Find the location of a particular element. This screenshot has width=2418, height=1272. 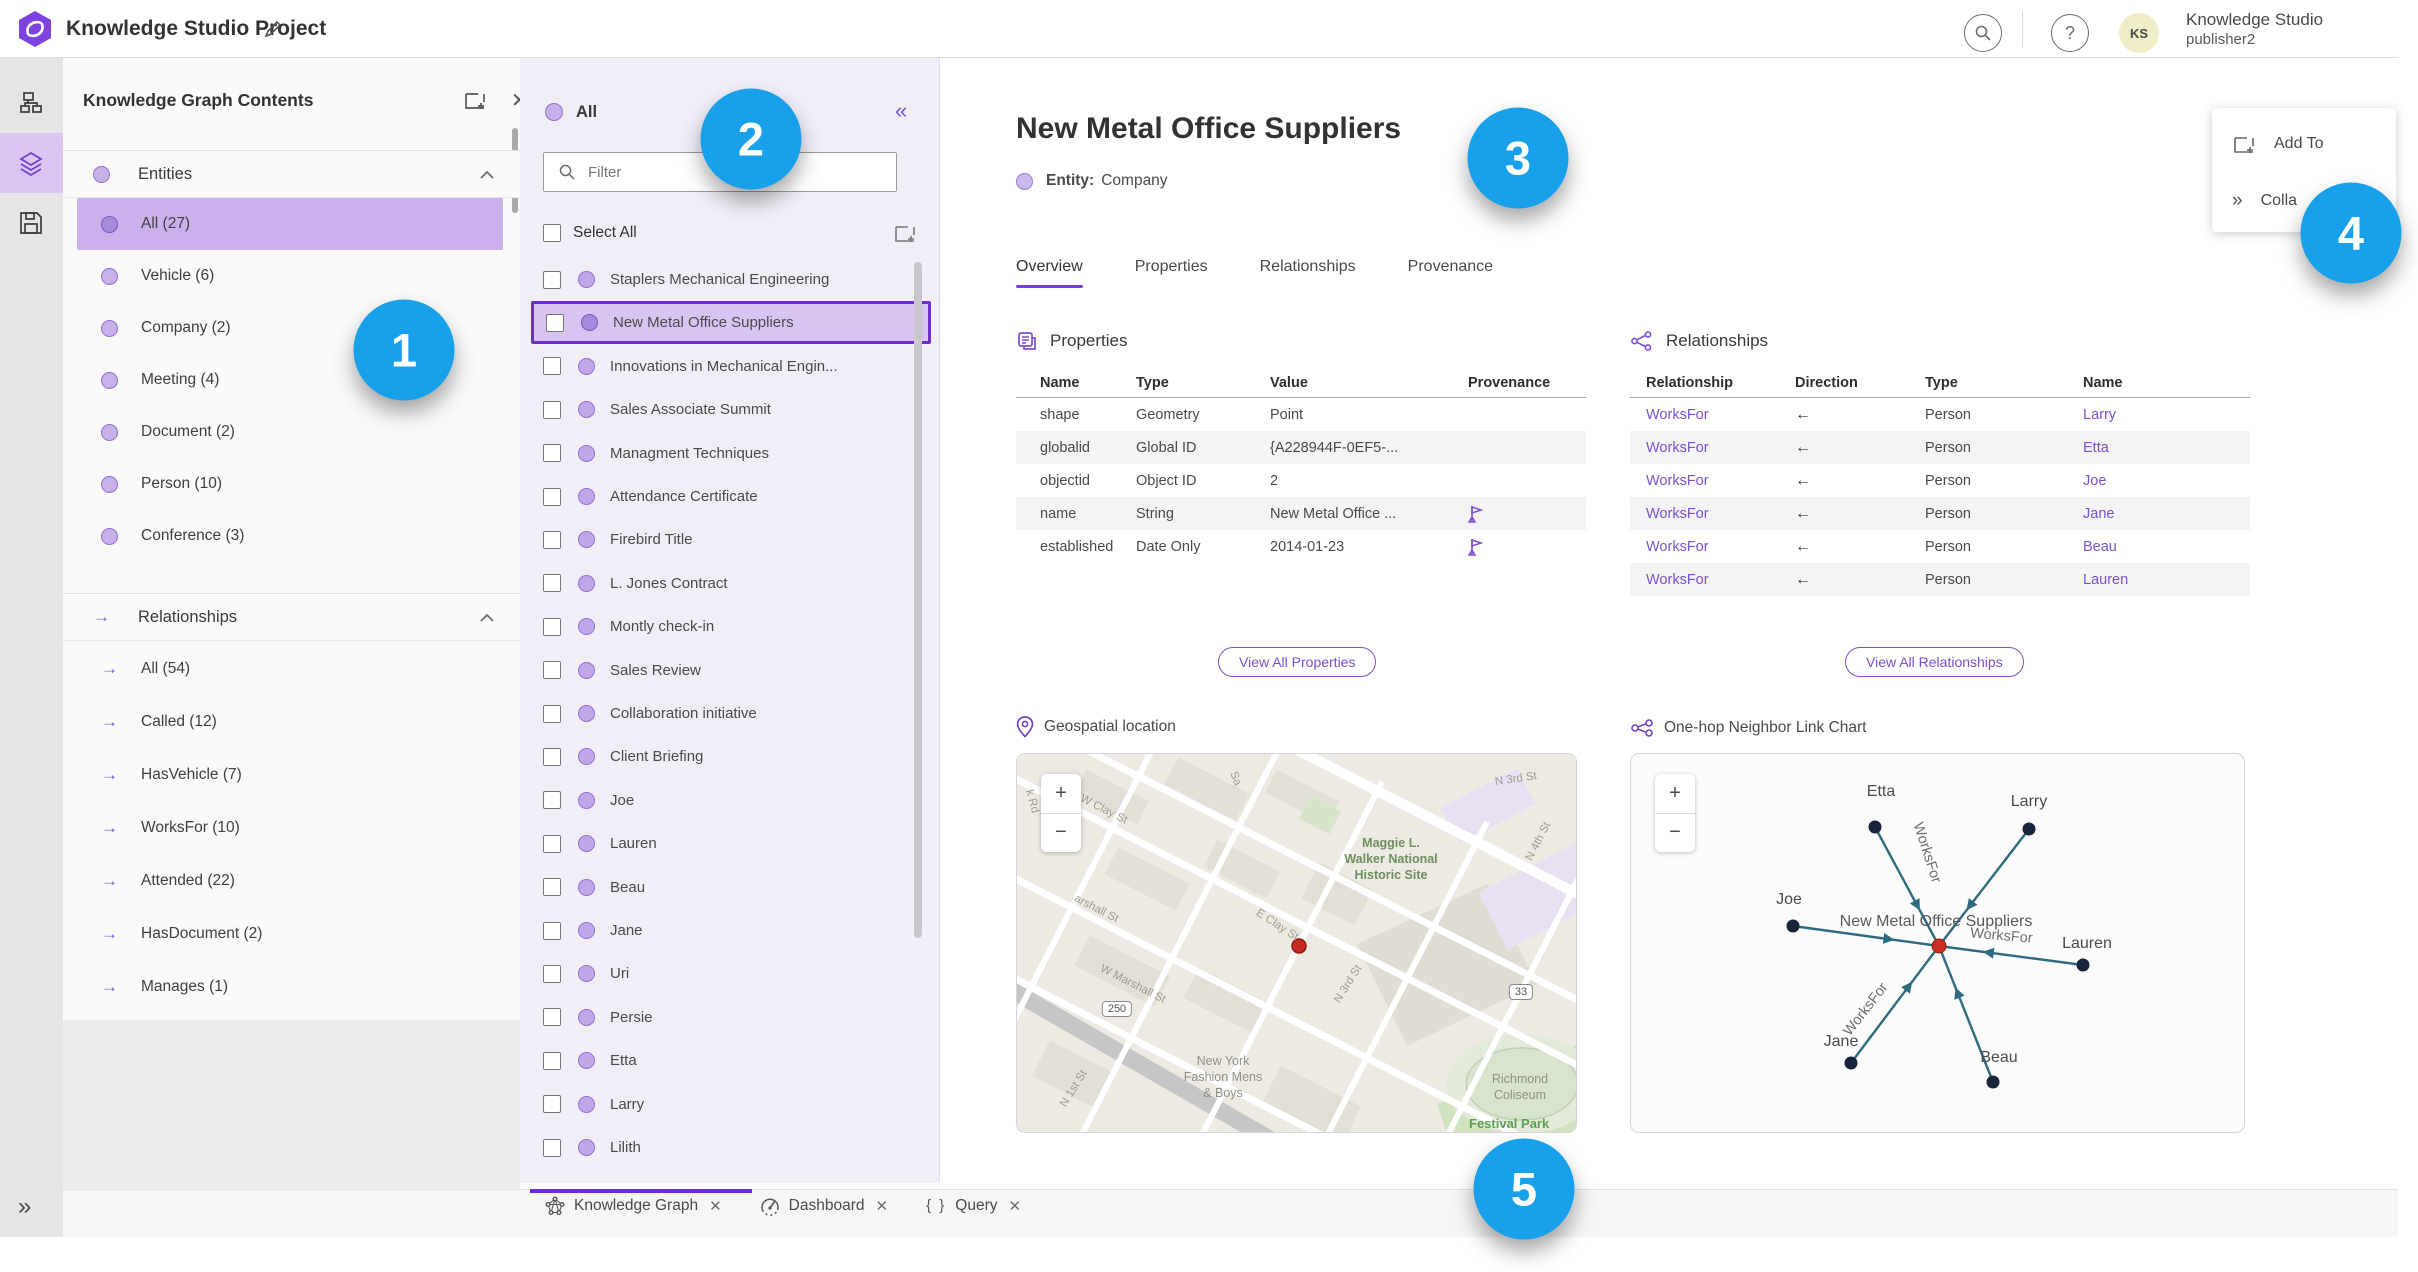

tab-properties: Properties is located at coordinates (1171, 272).